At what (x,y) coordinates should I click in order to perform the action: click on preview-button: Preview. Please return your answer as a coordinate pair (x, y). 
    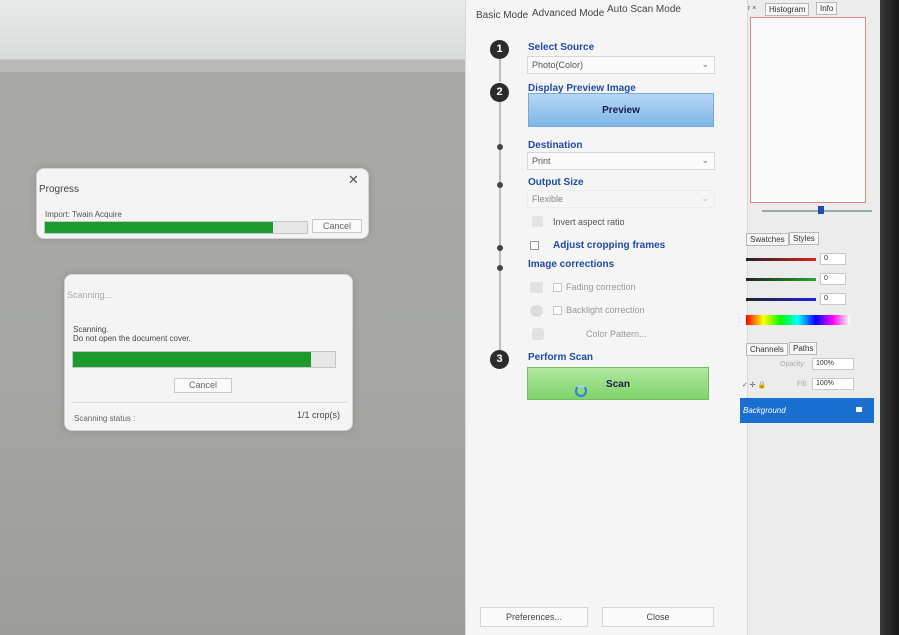
    Looking at the image, I should click on (621, 110).